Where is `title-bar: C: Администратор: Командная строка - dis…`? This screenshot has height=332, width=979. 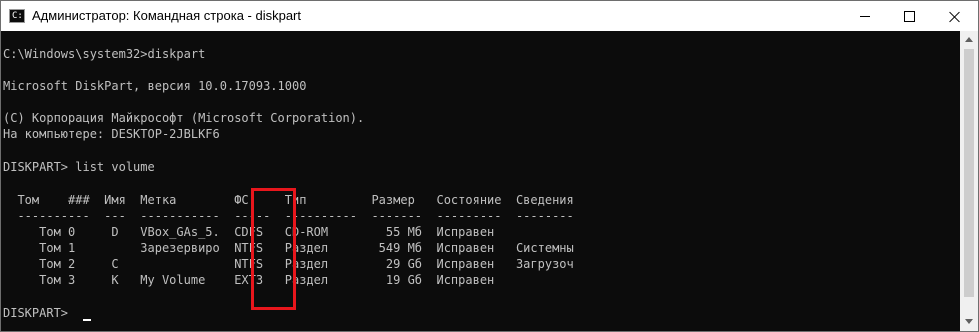 title-bar: C: Администратор: Командная строка - dis… is located at coordinates (489, 16).